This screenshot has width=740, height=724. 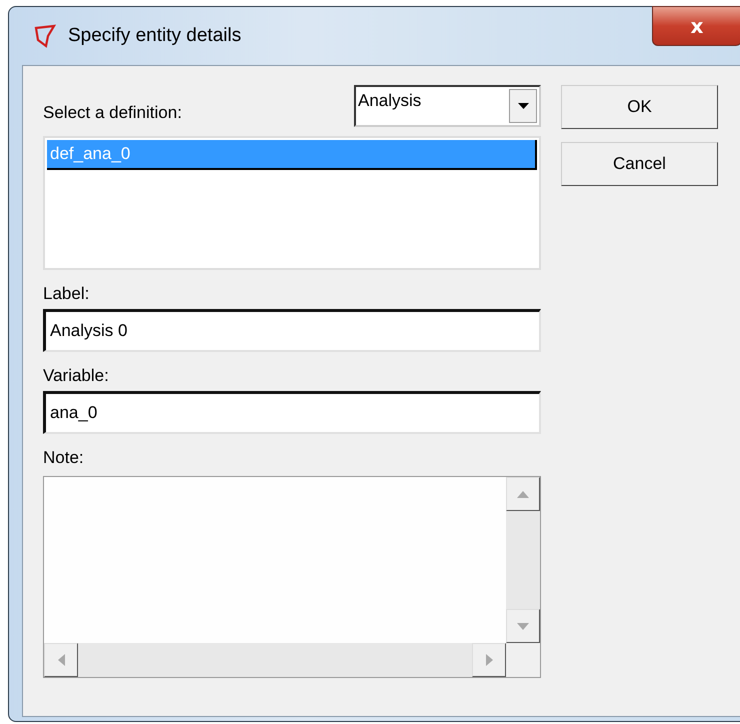 What do you see at coordinates (76, 376) in the screenshot?
I see `field-label: Variable:` at bounding box center [76, 376].